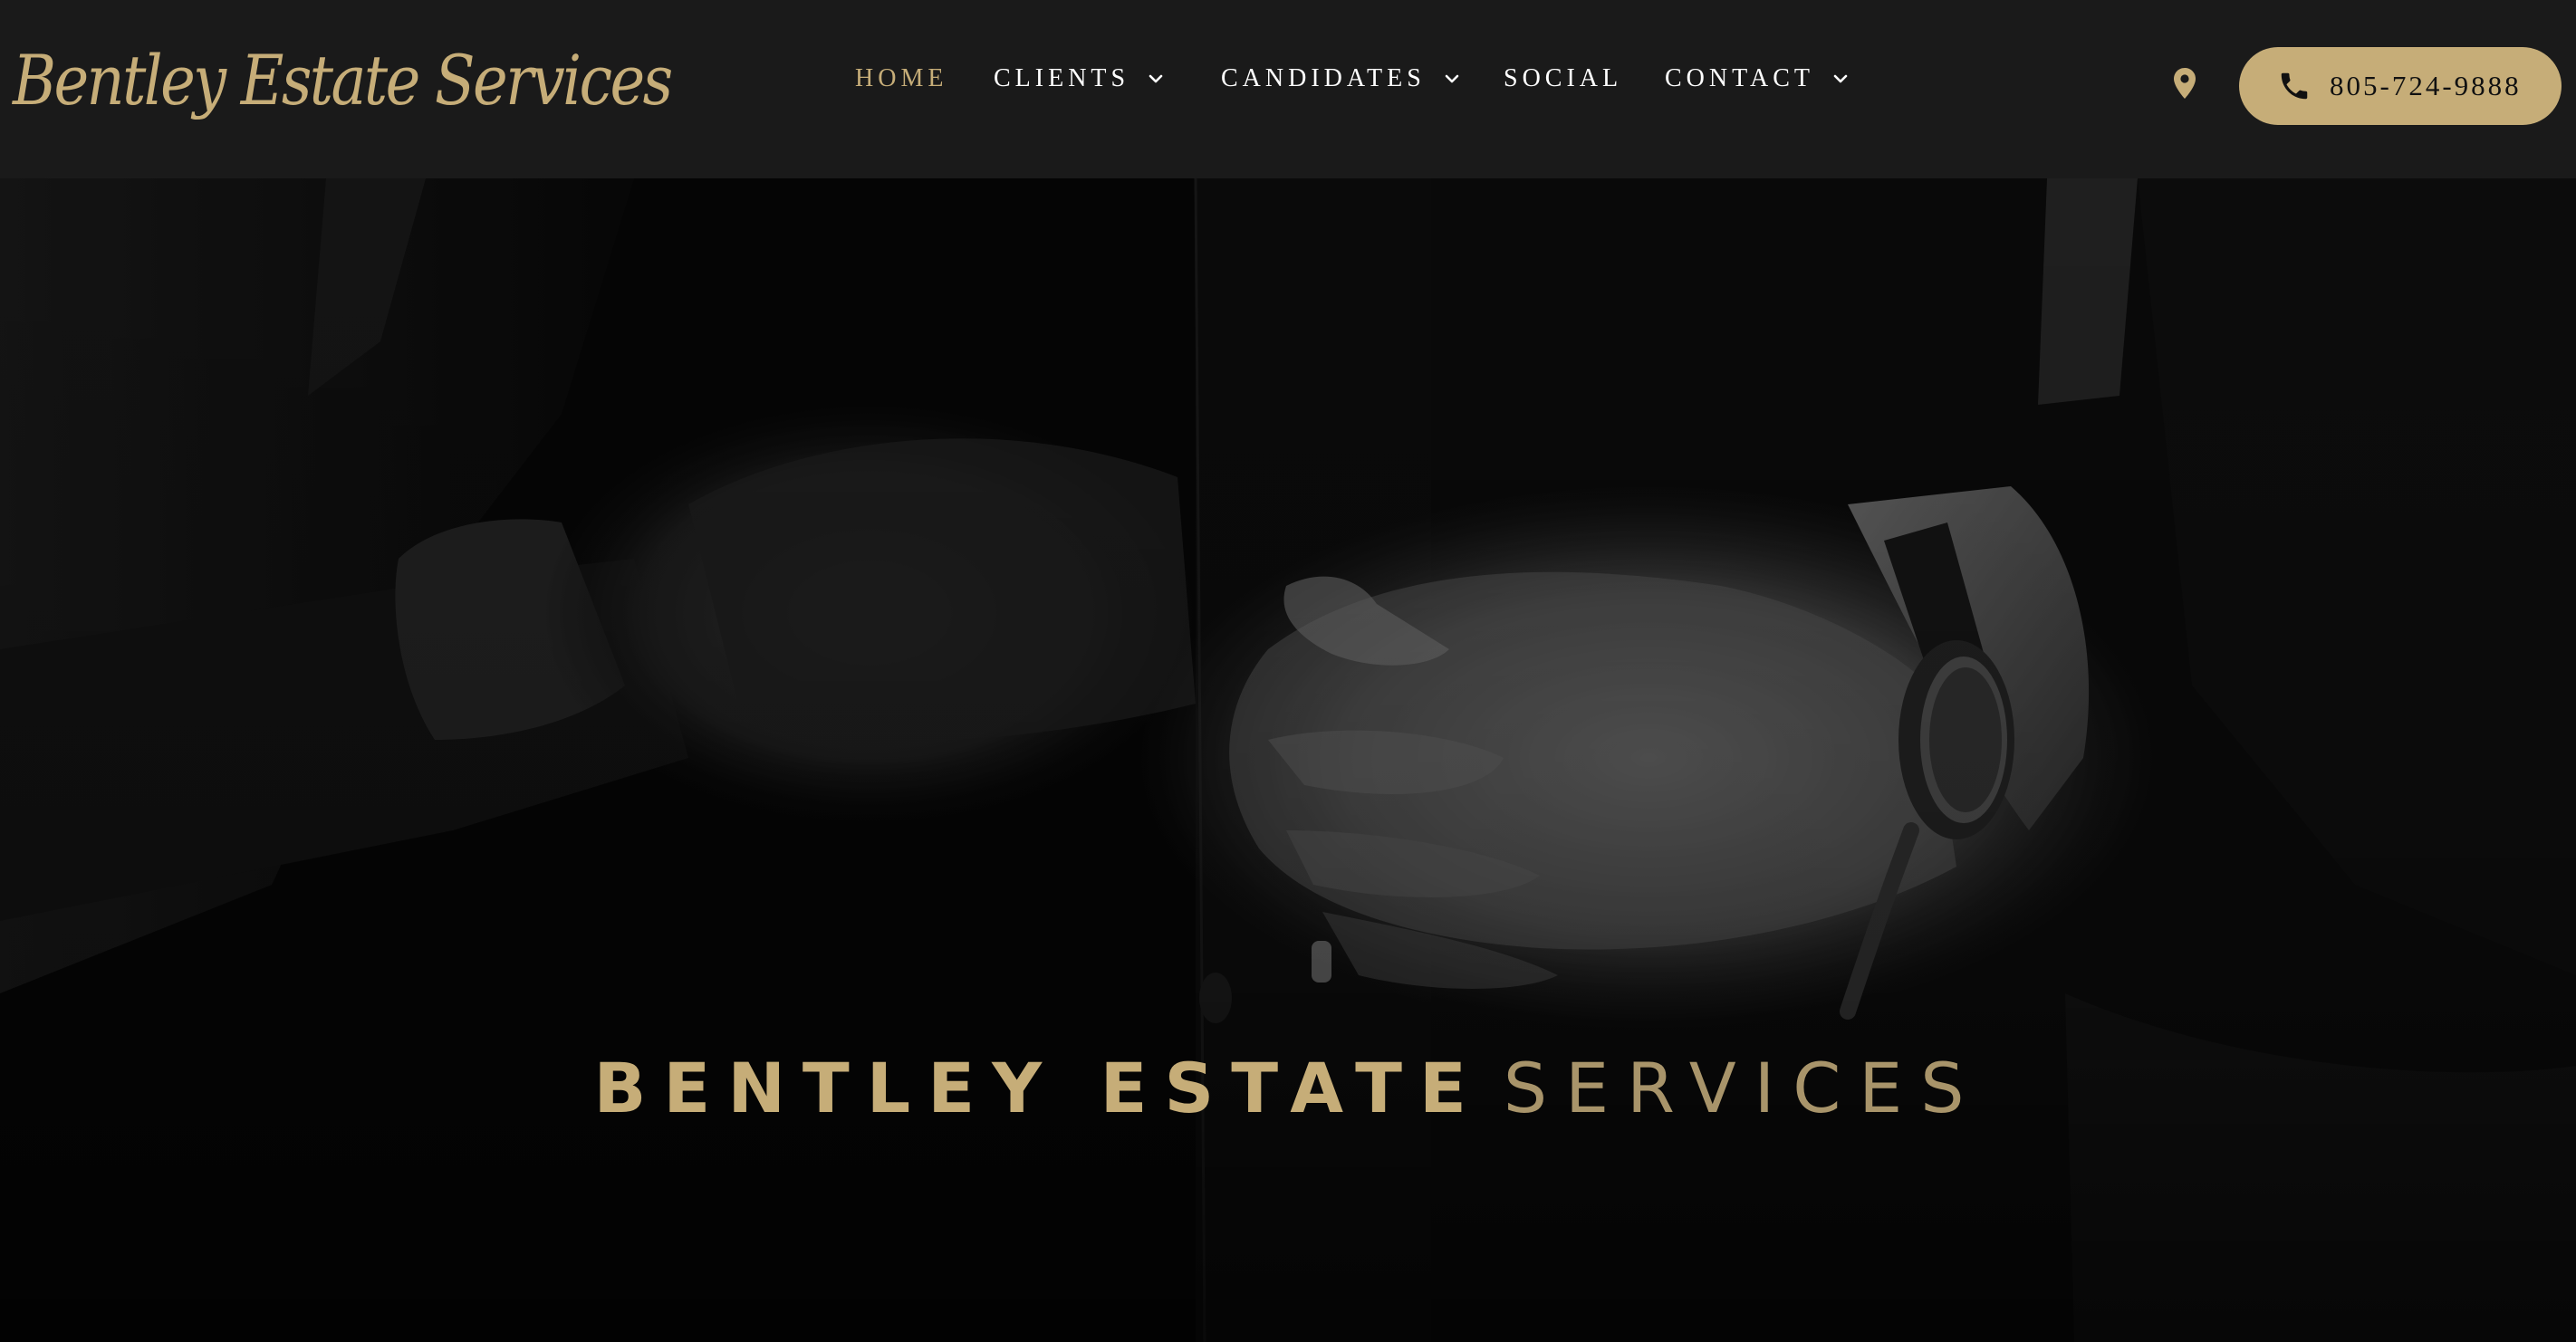 The image size is (2576, 1342). I want to click on logo: Bentley Estate Services, so click(343, 80).